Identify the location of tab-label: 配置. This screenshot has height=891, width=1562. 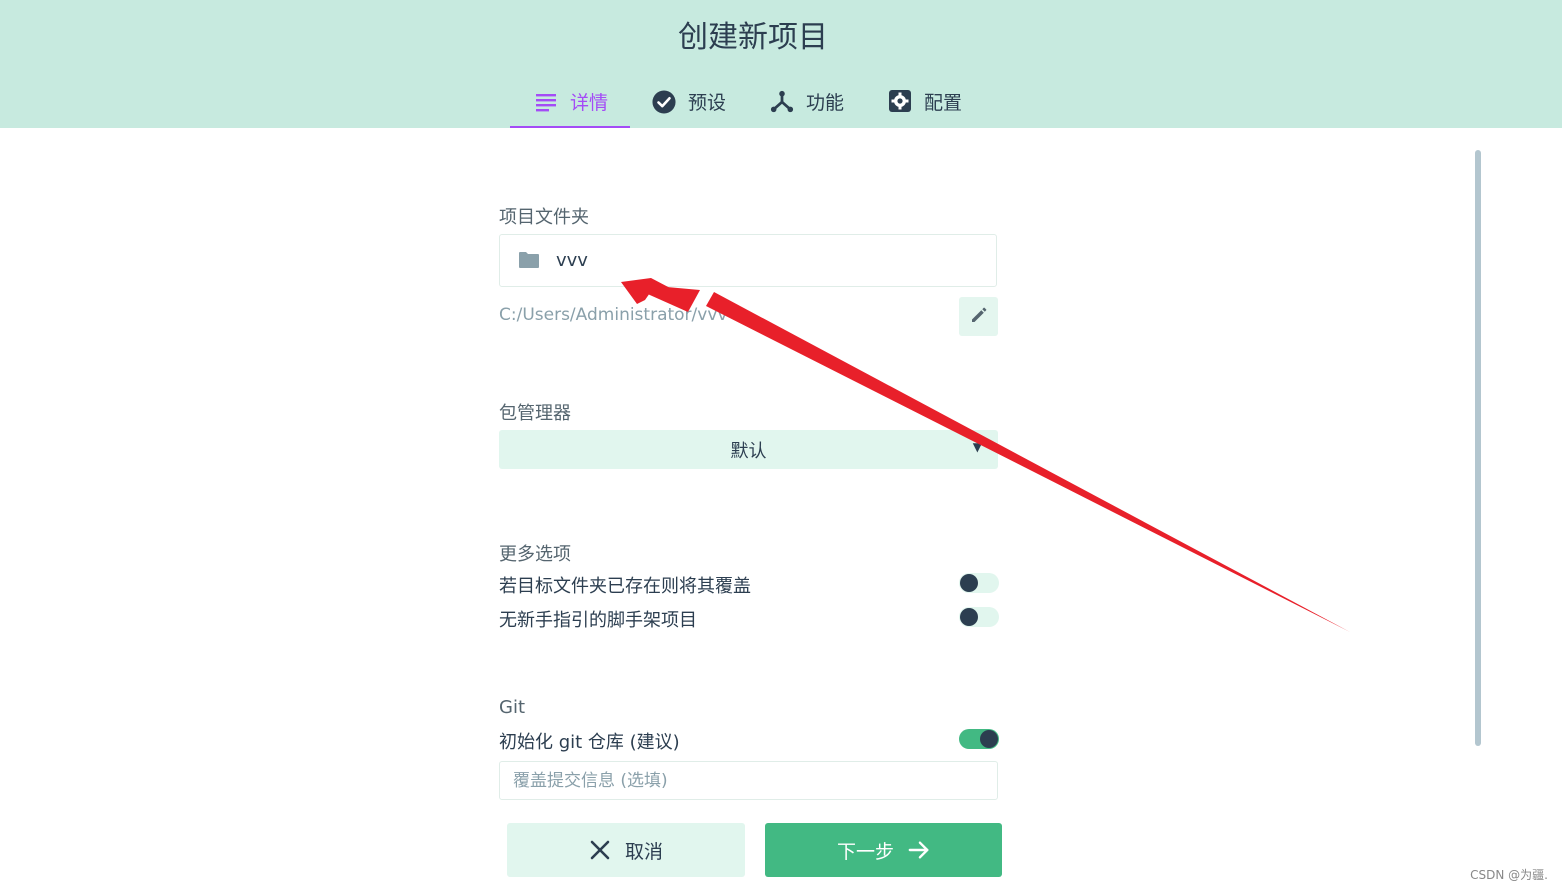
(943, 102).